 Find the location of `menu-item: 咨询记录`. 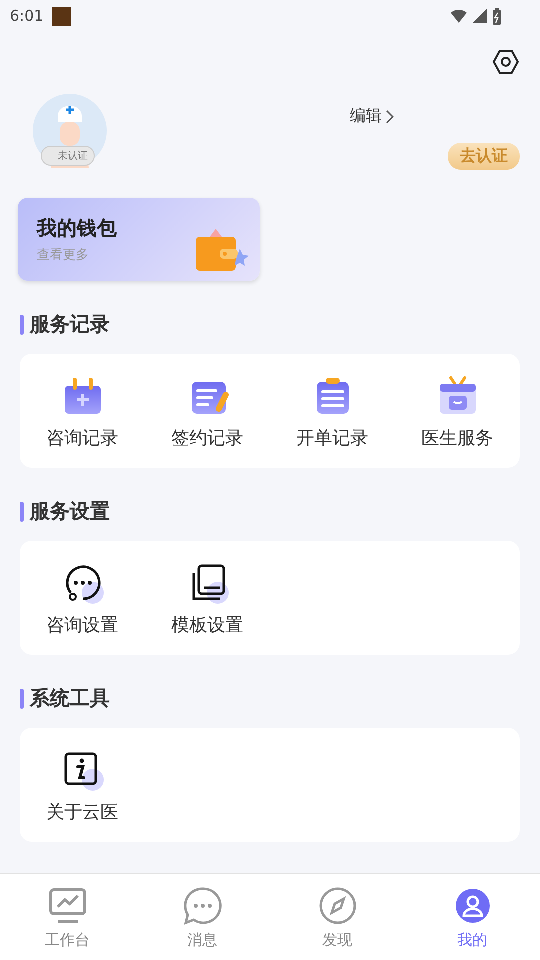

menu-item: 咨询记录 is located at coordinates (82, 412).